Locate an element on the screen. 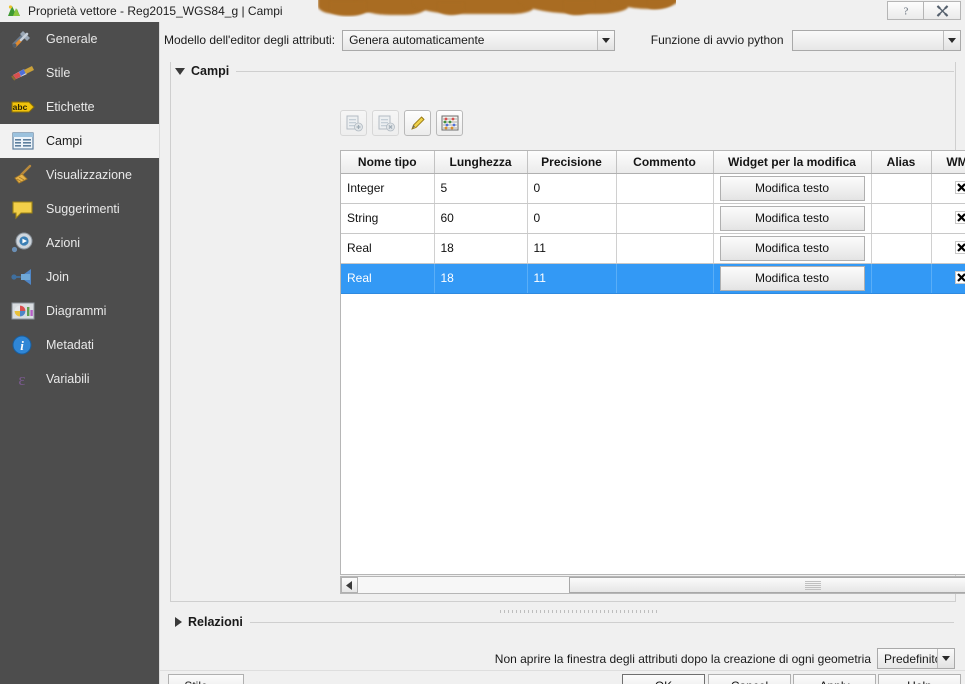 This screenshot has width=965, height=684. close-button is located at coordinates (942, 10).